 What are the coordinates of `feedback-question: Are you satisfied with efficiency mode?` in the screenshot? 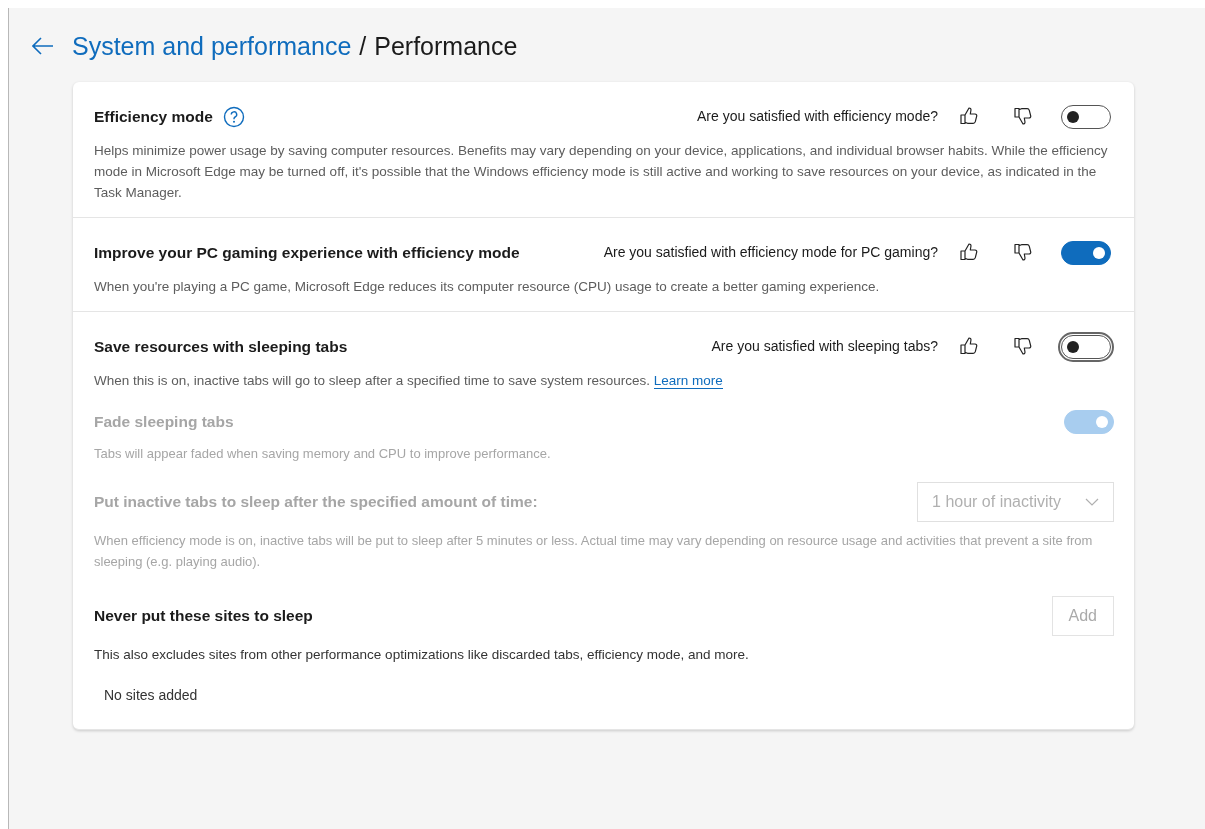 It's located at (817, 116).